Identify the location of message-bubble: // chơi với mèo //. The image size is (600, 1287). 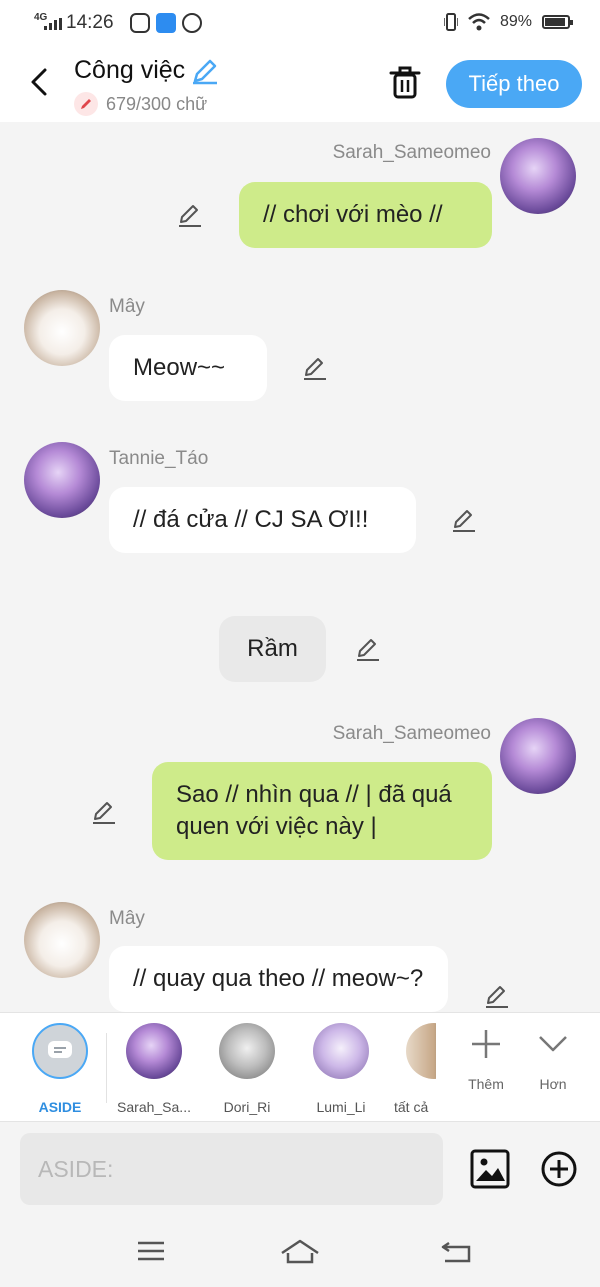
(365, 215).